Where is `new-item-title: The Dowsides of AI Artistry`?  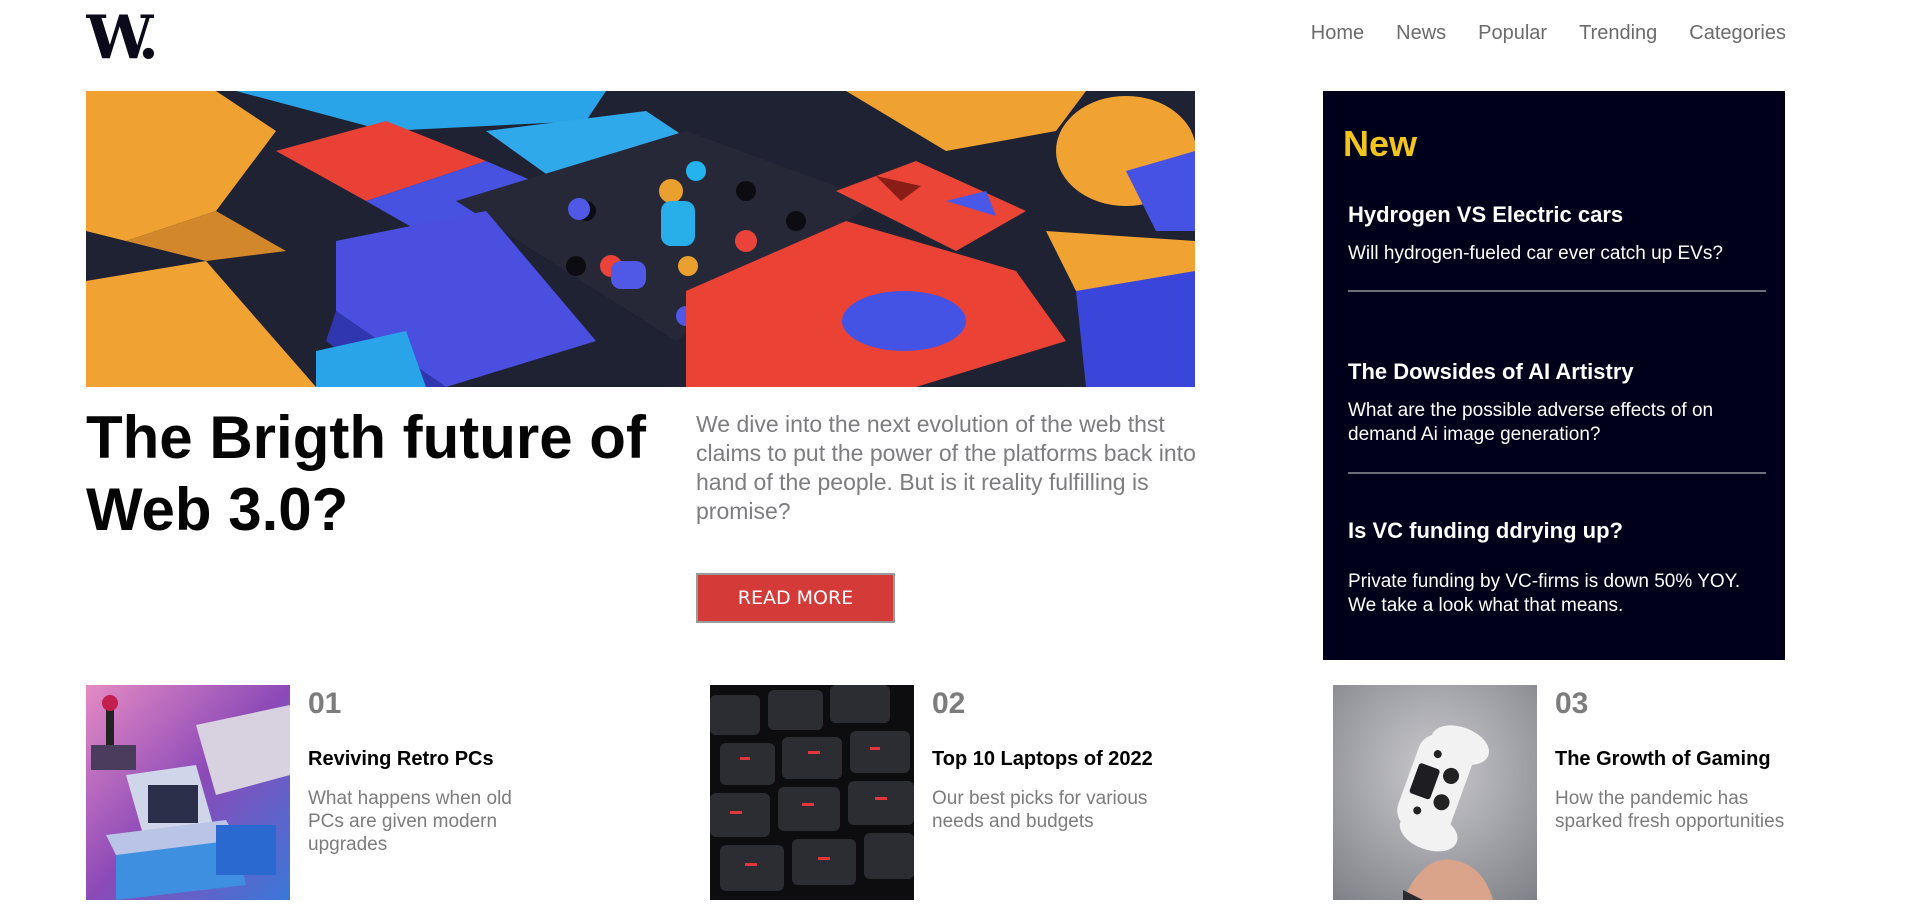 new-item-title: The Dowsides of AI Artistry is located at coordinates (1557, 372).